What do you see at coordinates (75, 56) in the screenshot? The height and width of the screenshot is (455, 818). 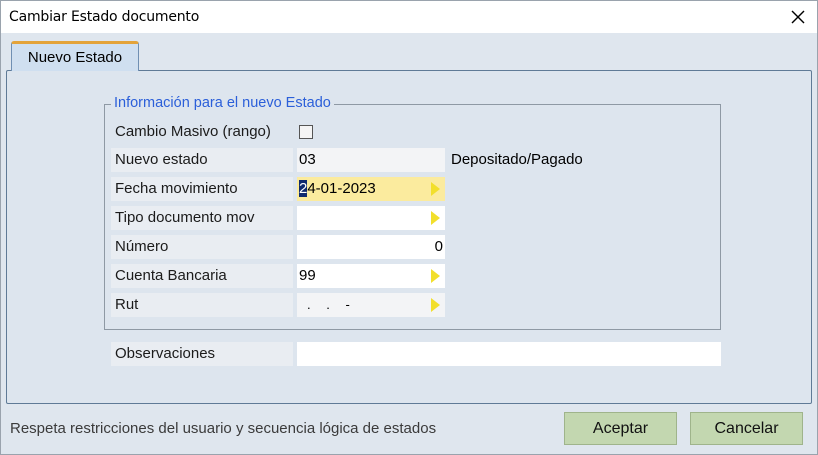 I see `tab-nuevo-estado: Nuevo Estado` at bounding box center [75, 56].